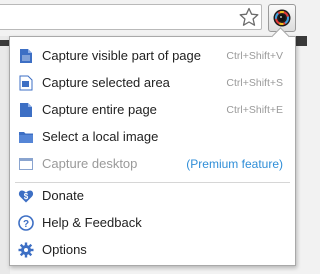 The image size is (320, 274). I want to click on browser-toolbar, so click(153, 18).